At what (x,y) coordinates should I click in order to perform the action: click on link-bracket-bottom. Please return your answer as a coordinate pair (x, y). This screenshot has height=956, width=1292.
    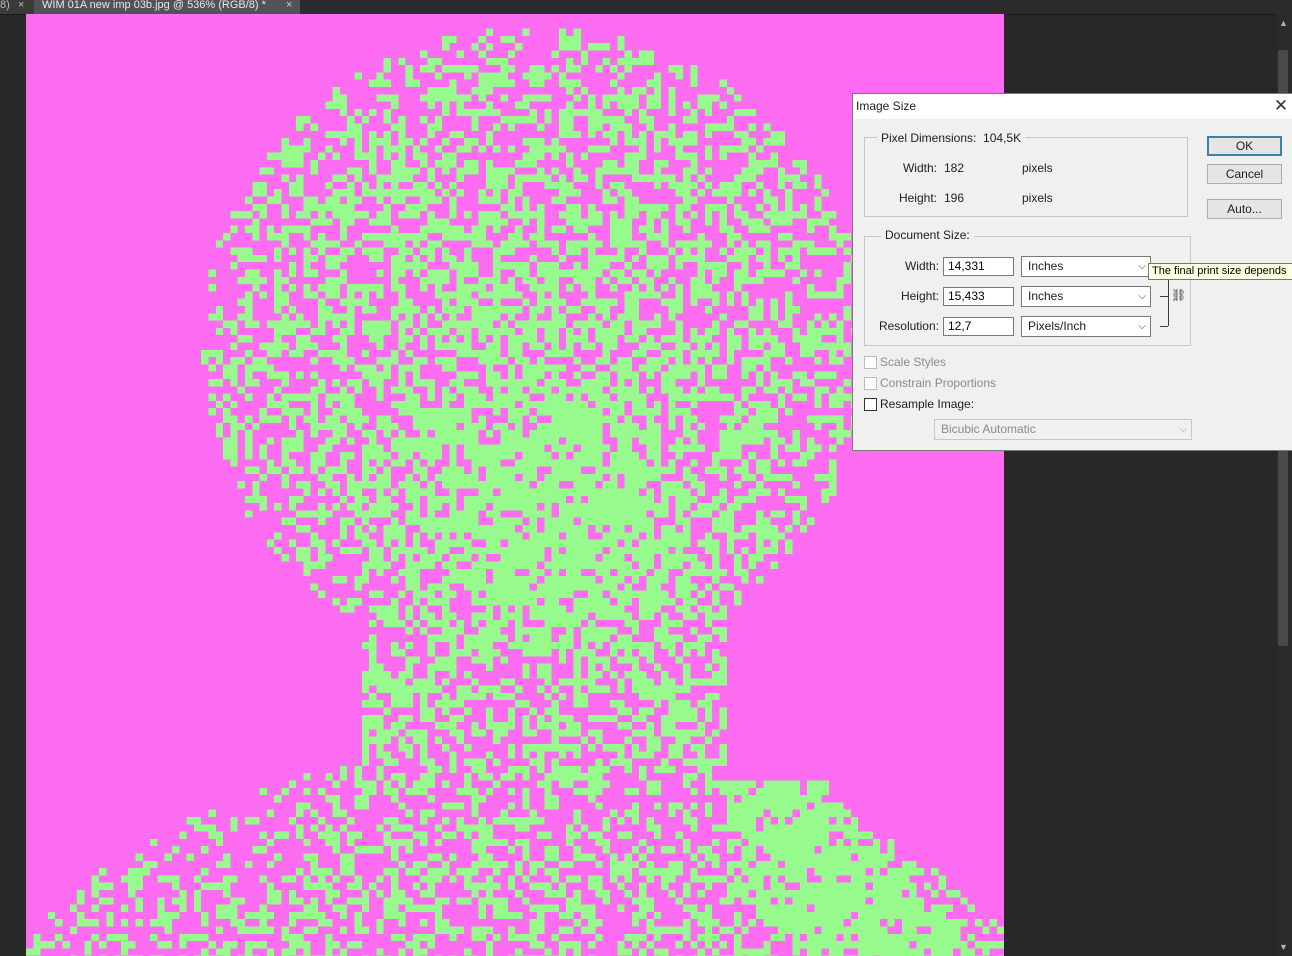
    Looking at the image, I should click on (1164, 326).